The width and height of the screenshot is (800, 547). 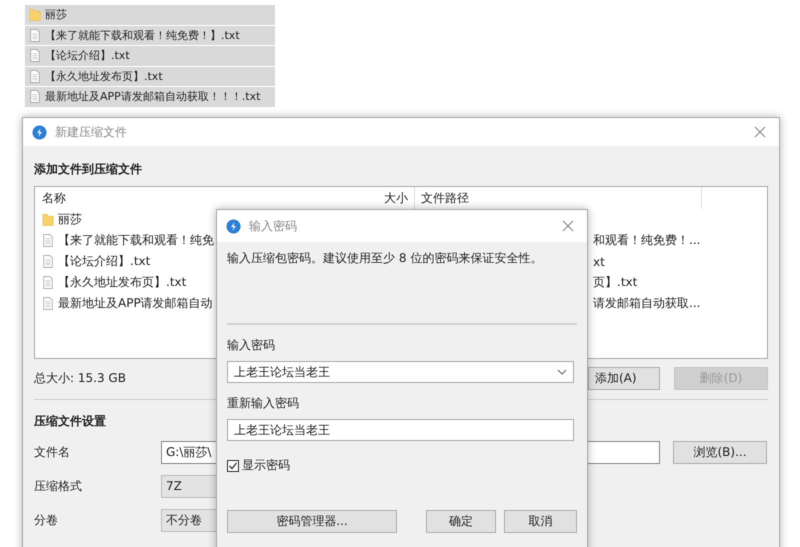 I want to click on file-name: 【永久地址发布页】.txt, so click(x=122, y=282).